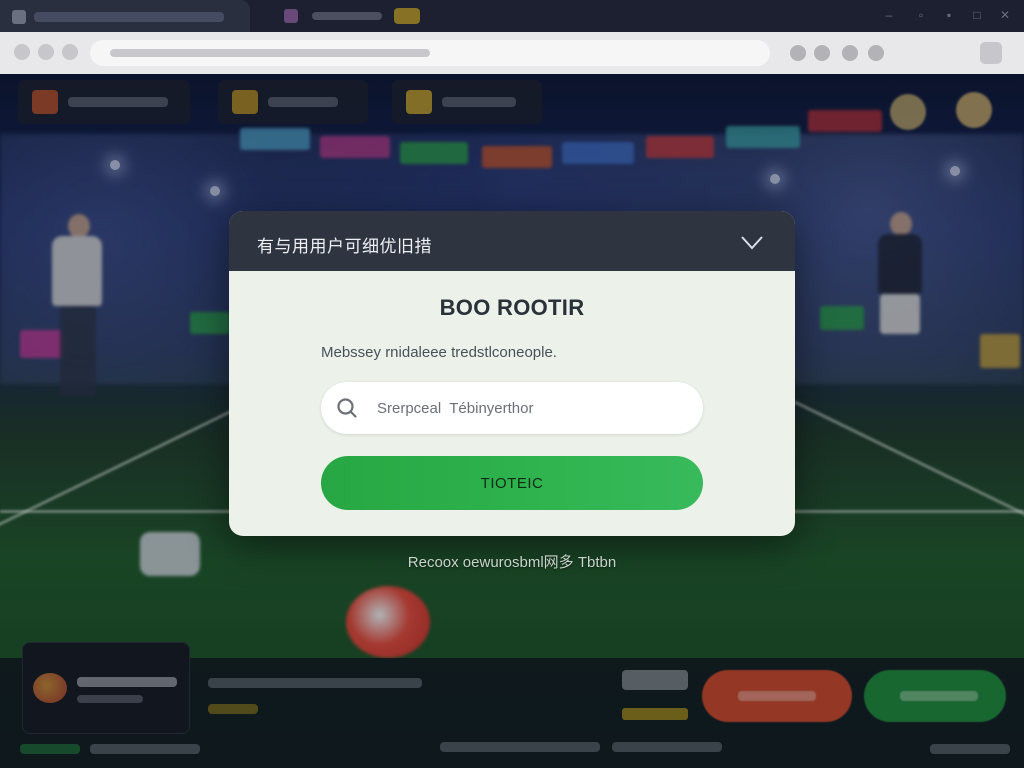 The image size is (1024, 768). Describe the element at coordinates (977, 15) in the screenshot. I see `maximize-icon: □` at that location.